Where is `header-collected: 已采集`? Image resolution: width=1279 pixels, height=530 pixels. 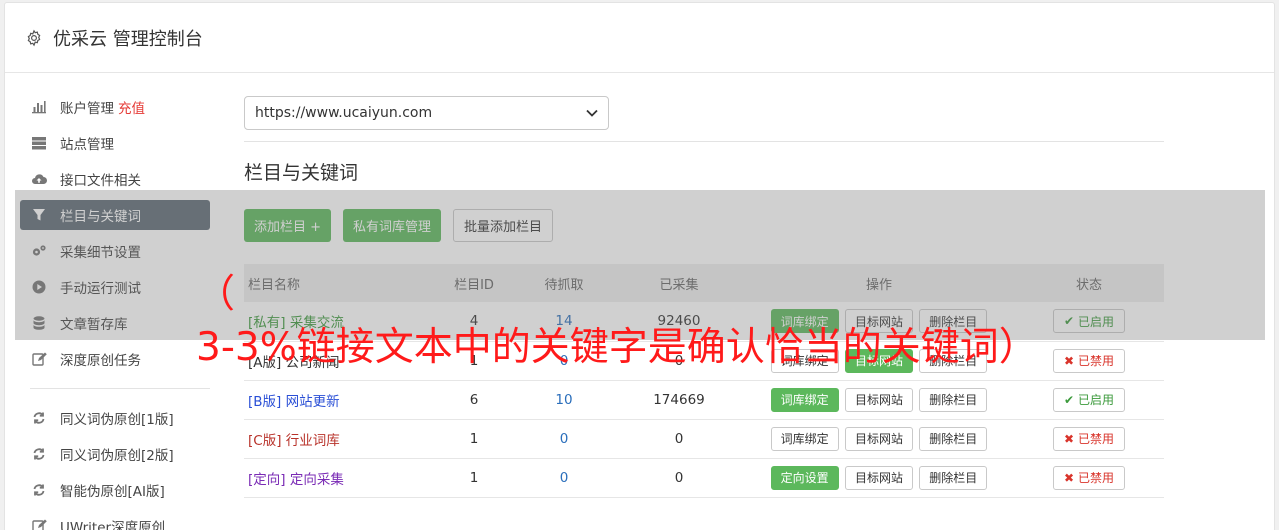
header-collected: 已采集 is located at coordinates (679, 283).